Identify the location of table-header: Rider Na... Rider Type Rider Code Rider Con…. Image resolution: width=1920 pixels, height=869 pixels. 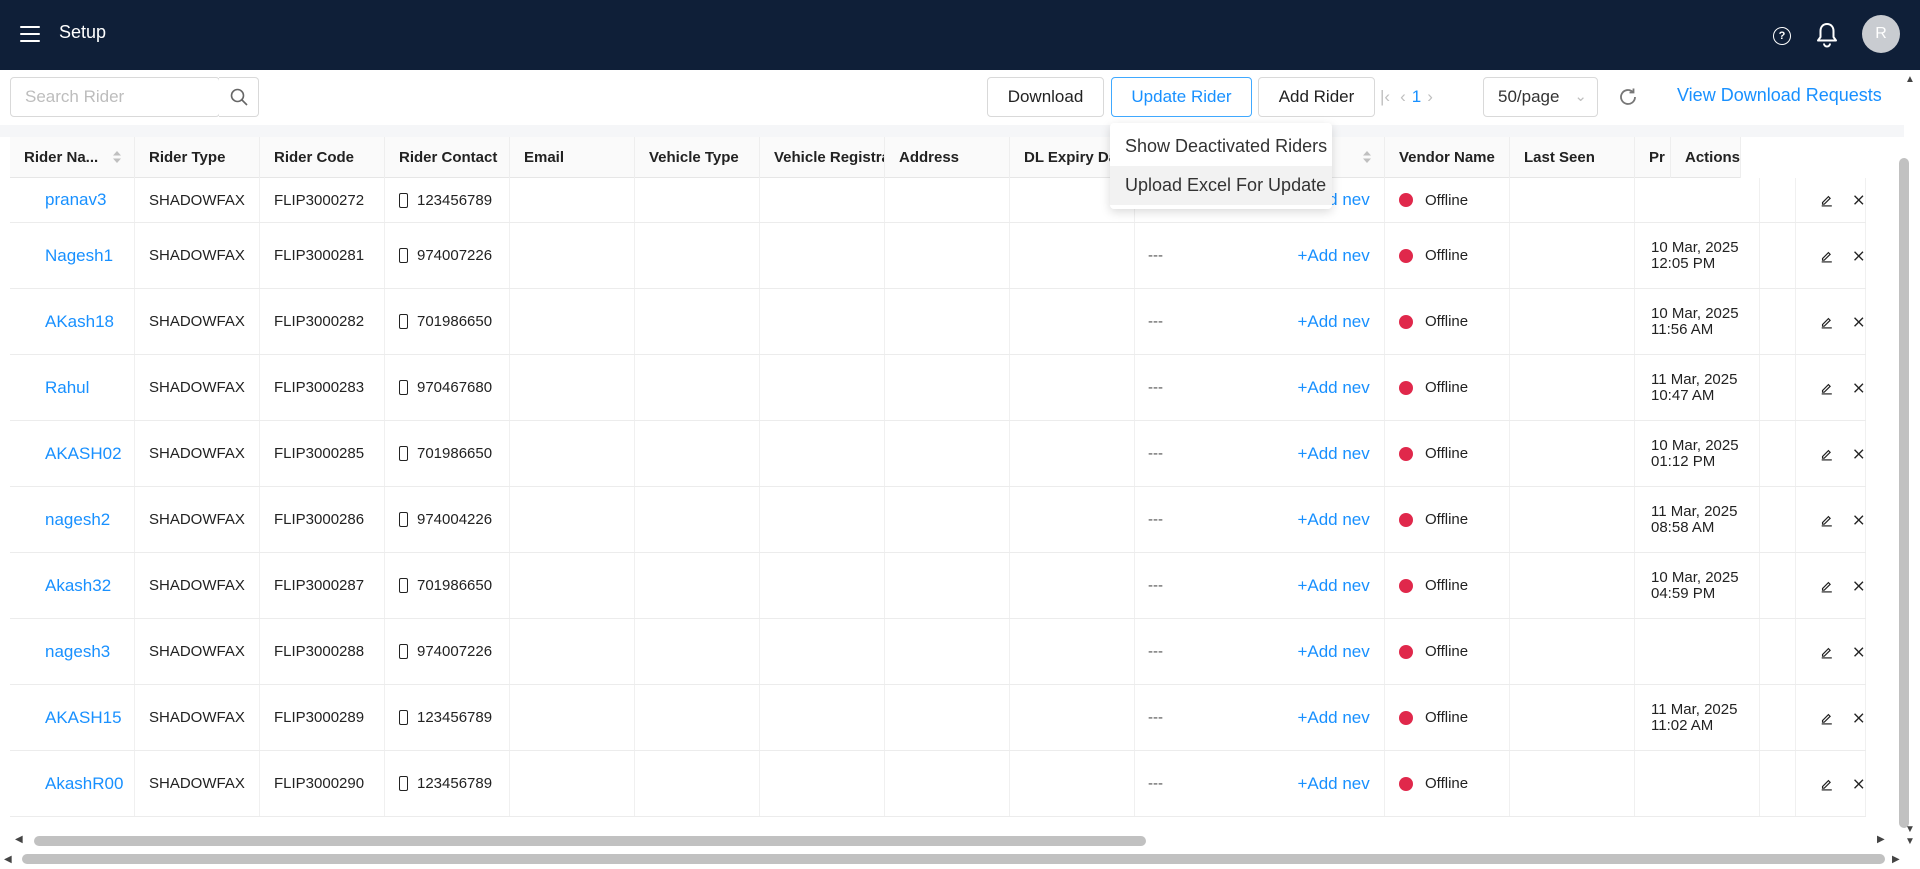
(875, 157).